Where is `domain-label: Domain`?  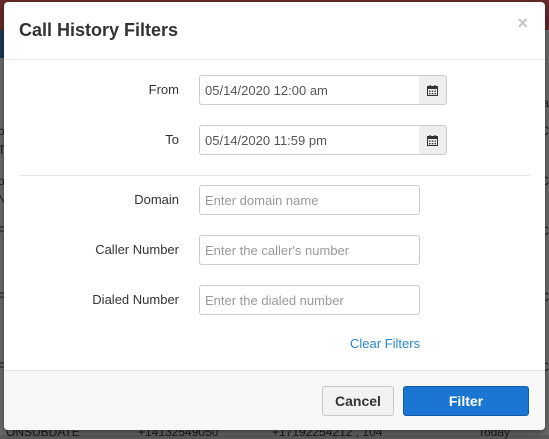 domain-label: Domain is located at coordinates (156, 199).